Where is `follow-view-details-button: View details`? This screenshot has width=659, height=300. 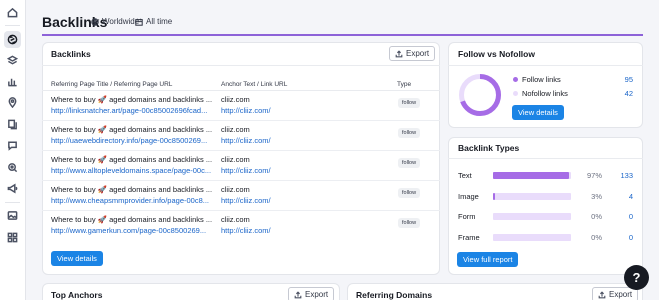 follow-view-details-button: View details is located at coordinates (538, 112).